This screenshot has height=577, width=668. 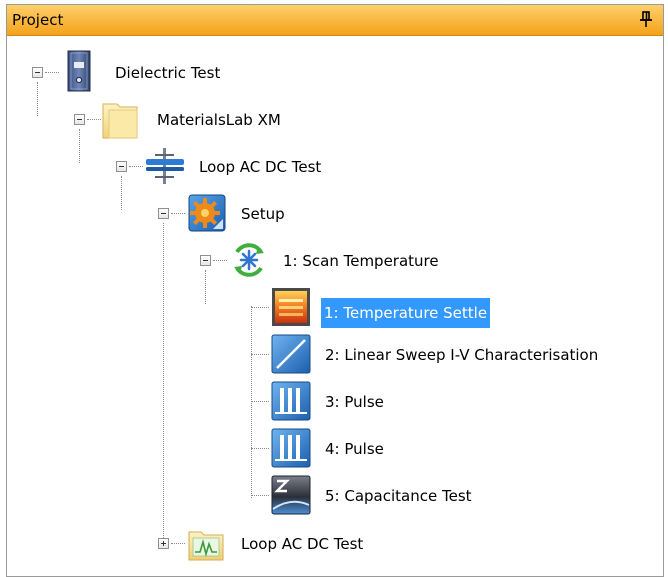 What do you see at coordinates (219, 120) in the screenshot?
I see `tree-node-label: MaterialsLab XM` at bounding box center [219, 120].